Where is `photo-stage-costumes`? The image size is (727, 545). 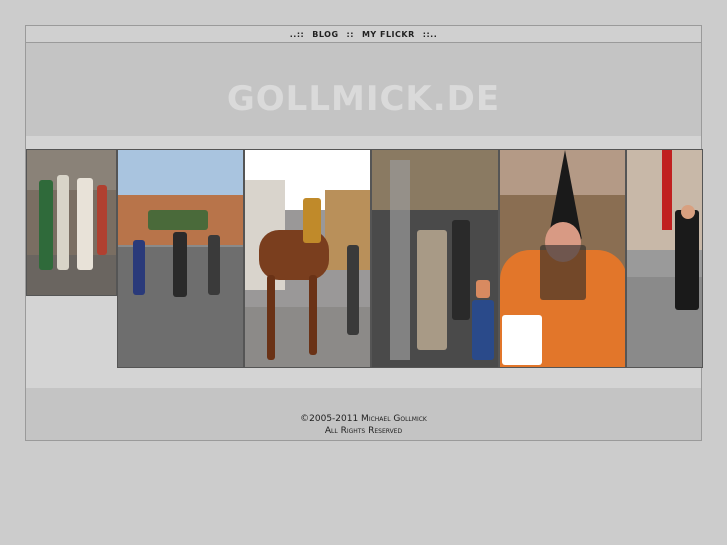
photo-stage-costumes is located at coordinates (435, 258).